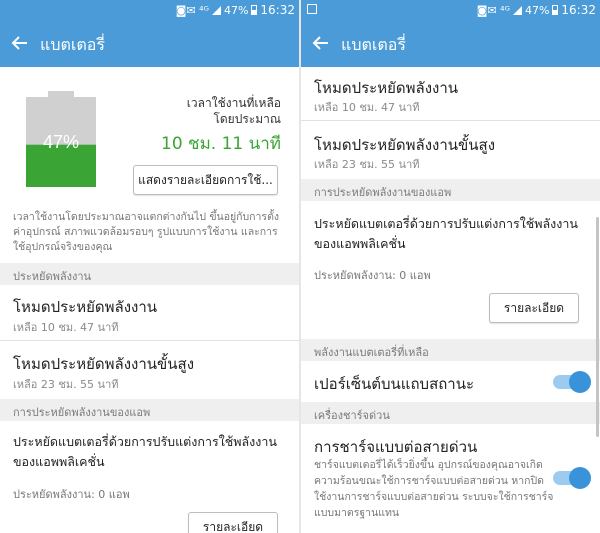 The height and width of the screenshot is (533, 600). What do you see at coordinates (394, 384) in the screenshot?
I see `percent-status-bar-title: เปอร์เซ็นต์บนแถบสถานะ` at bounding box center [394, 384].